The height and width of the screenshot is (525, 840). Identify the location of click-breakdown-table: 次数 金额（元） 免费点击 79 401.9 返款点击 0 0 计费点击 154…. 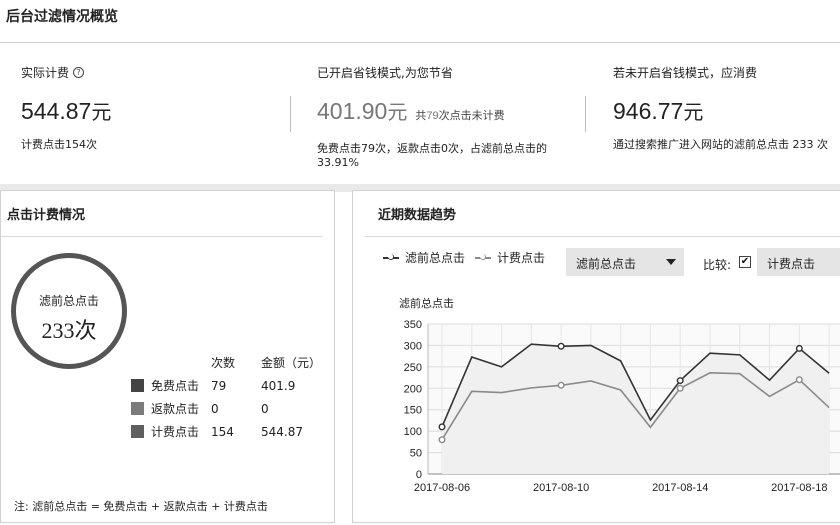
(226, 397).